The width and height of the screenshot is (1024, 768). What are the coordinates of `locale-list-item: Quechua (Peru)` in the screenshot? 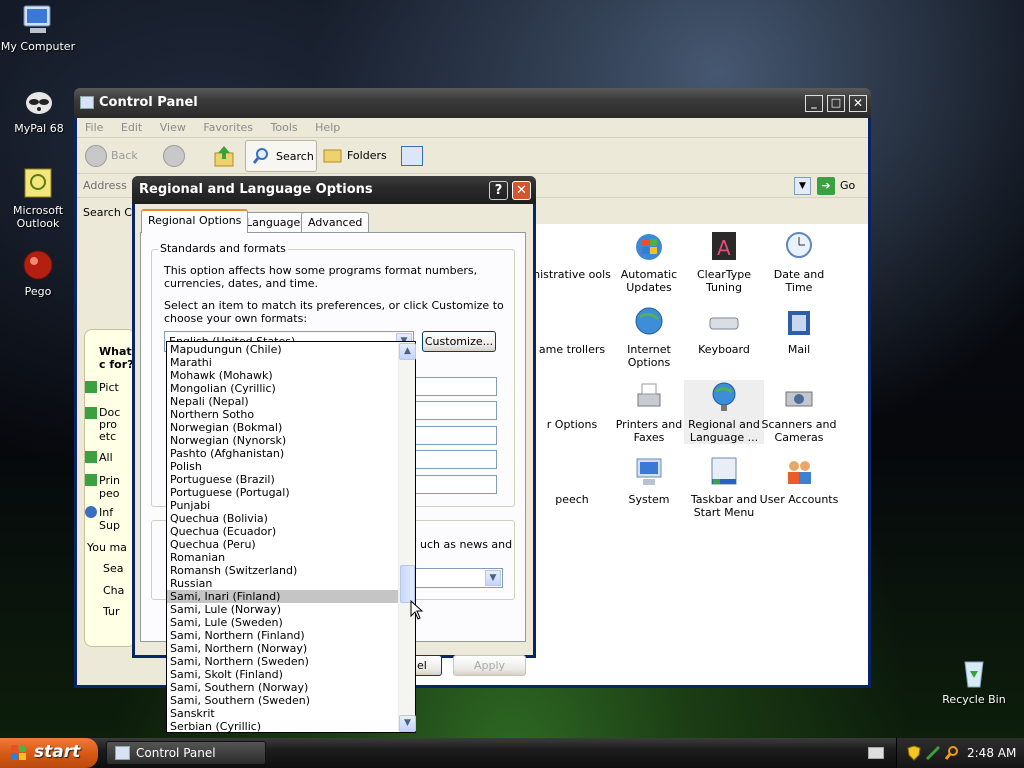 It's located at (283, 544).